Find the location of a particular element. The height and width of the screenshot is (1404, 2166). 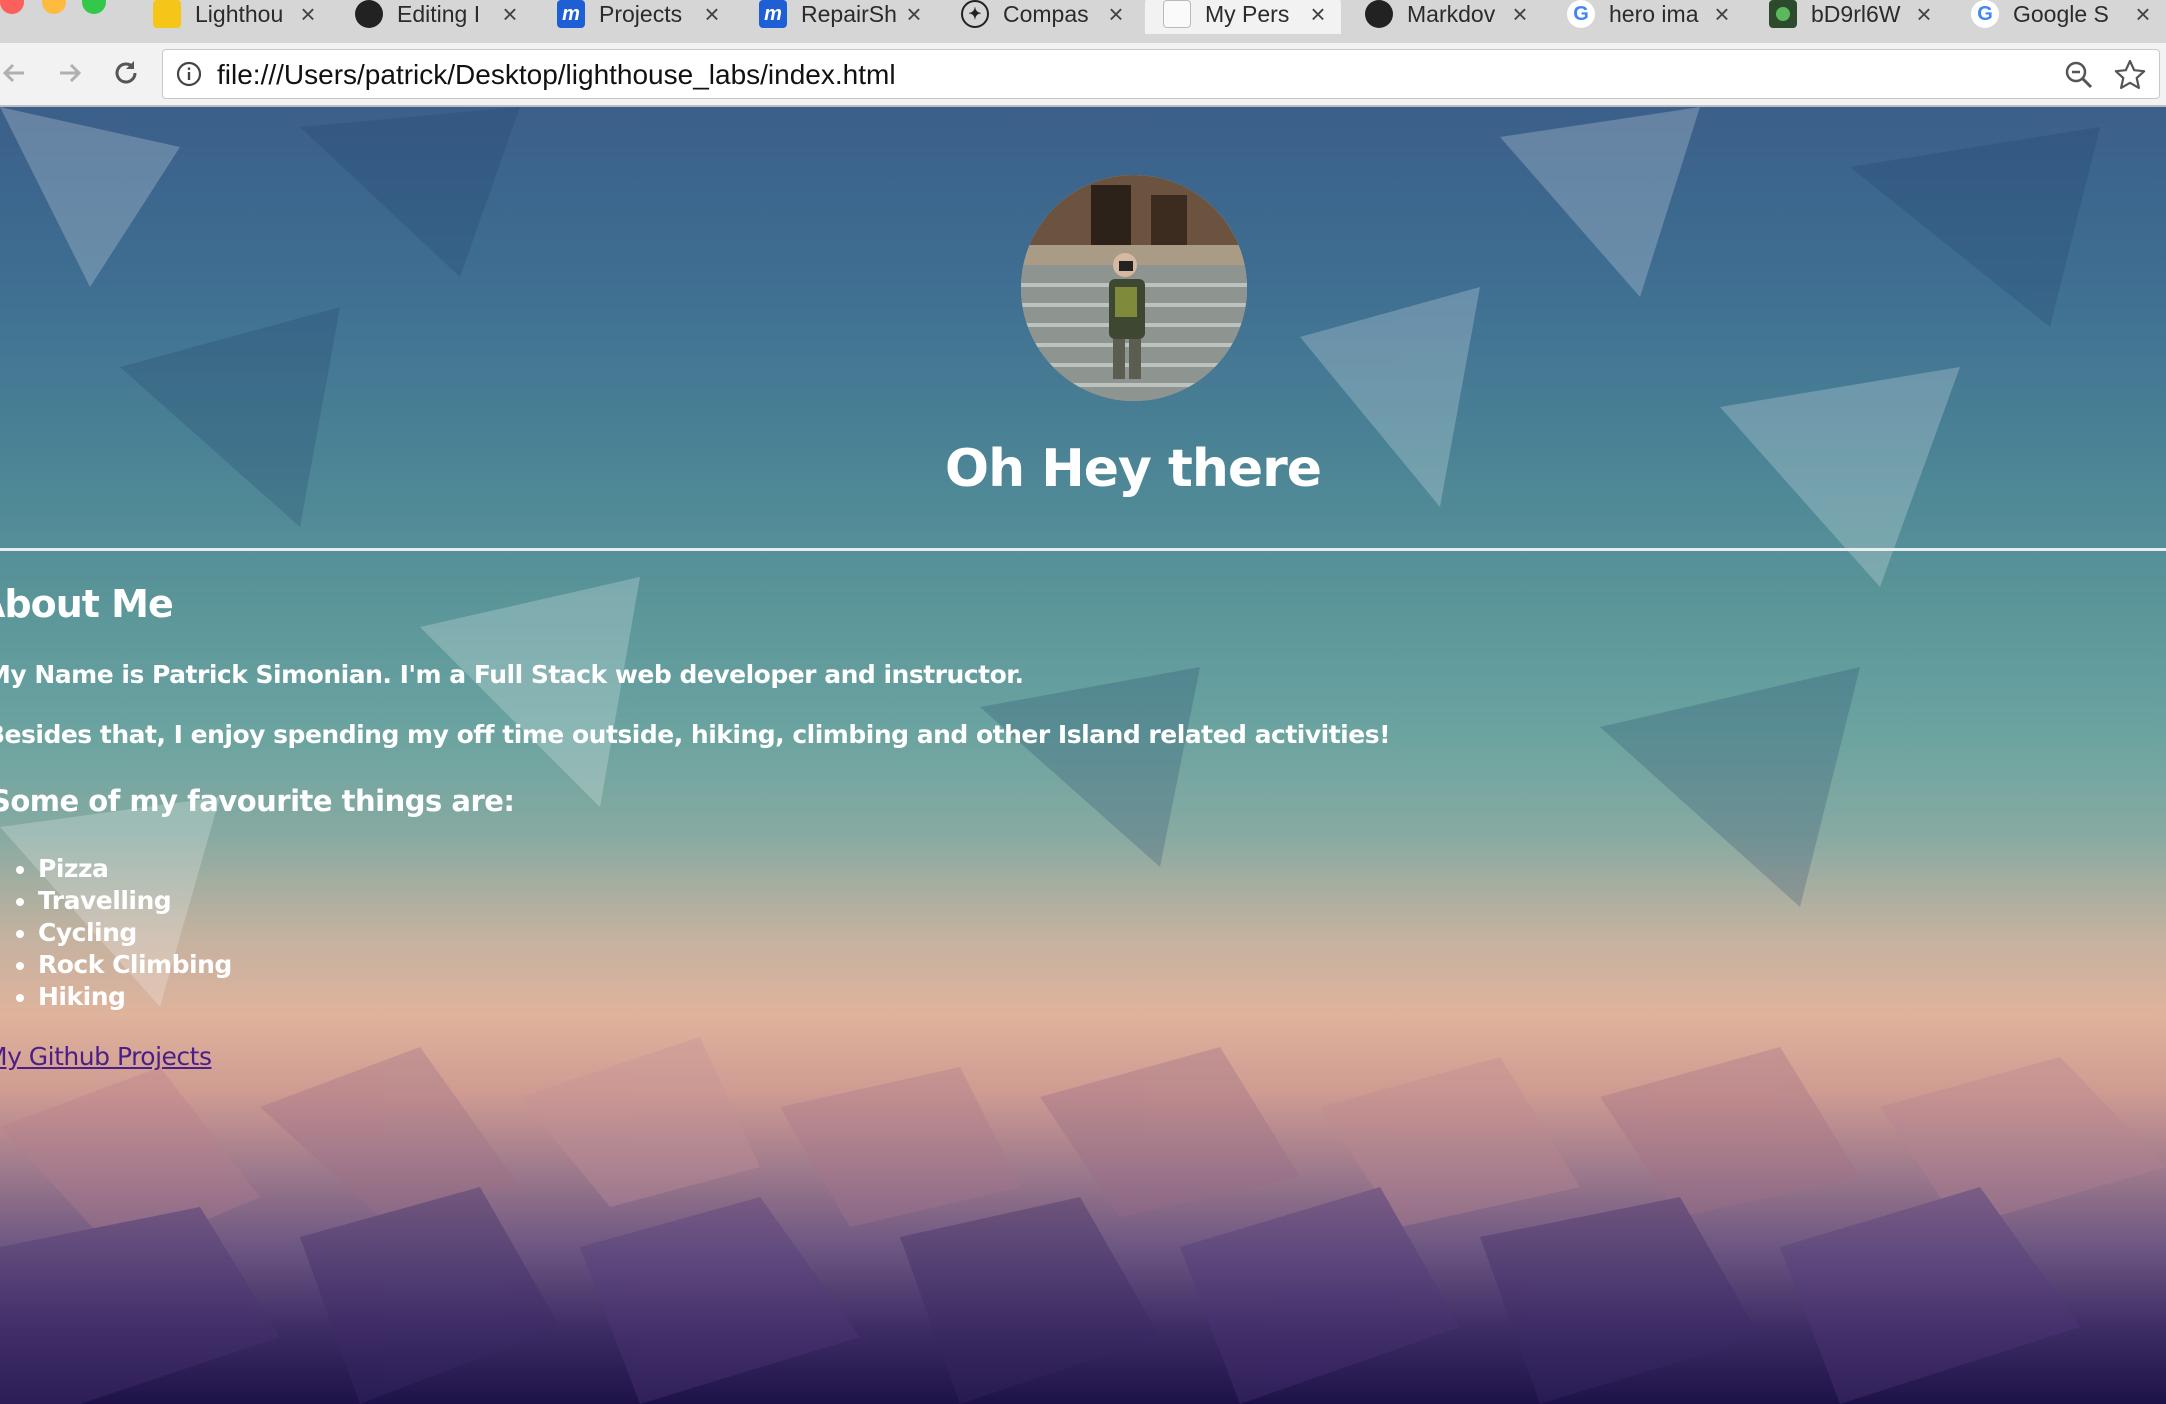

tab-label: Editing I is located at coordinates (439, 13).